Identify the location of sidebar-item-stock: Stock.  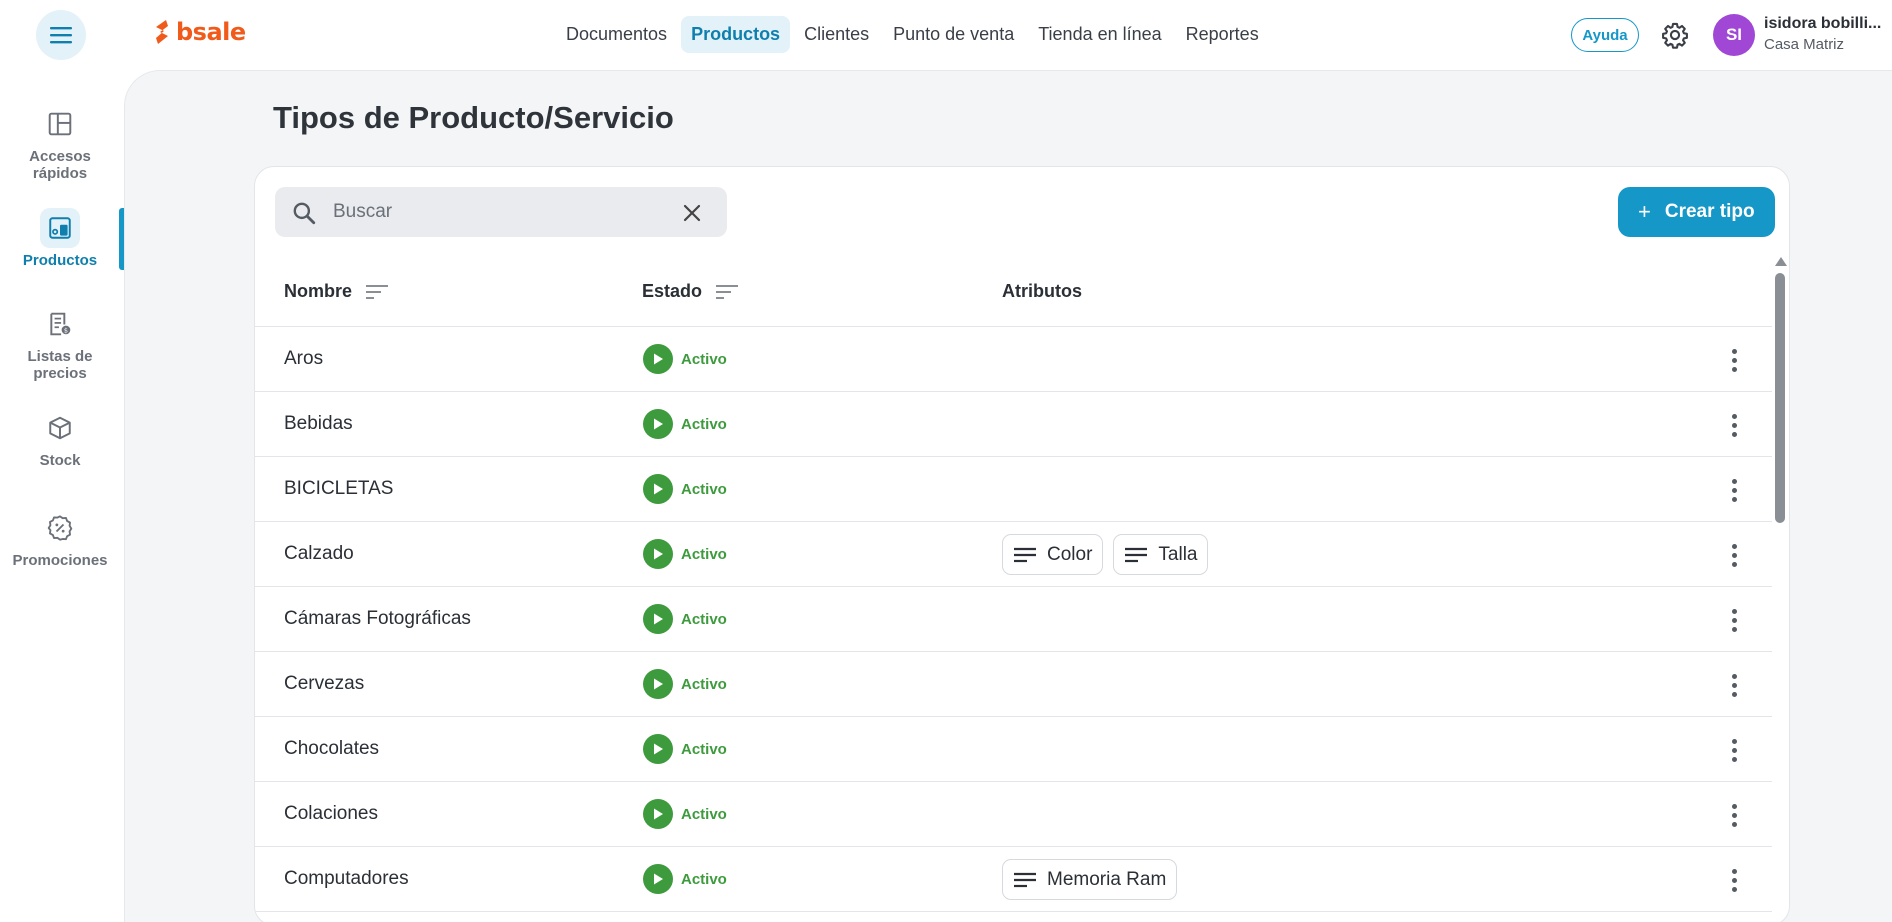
(60, 438).